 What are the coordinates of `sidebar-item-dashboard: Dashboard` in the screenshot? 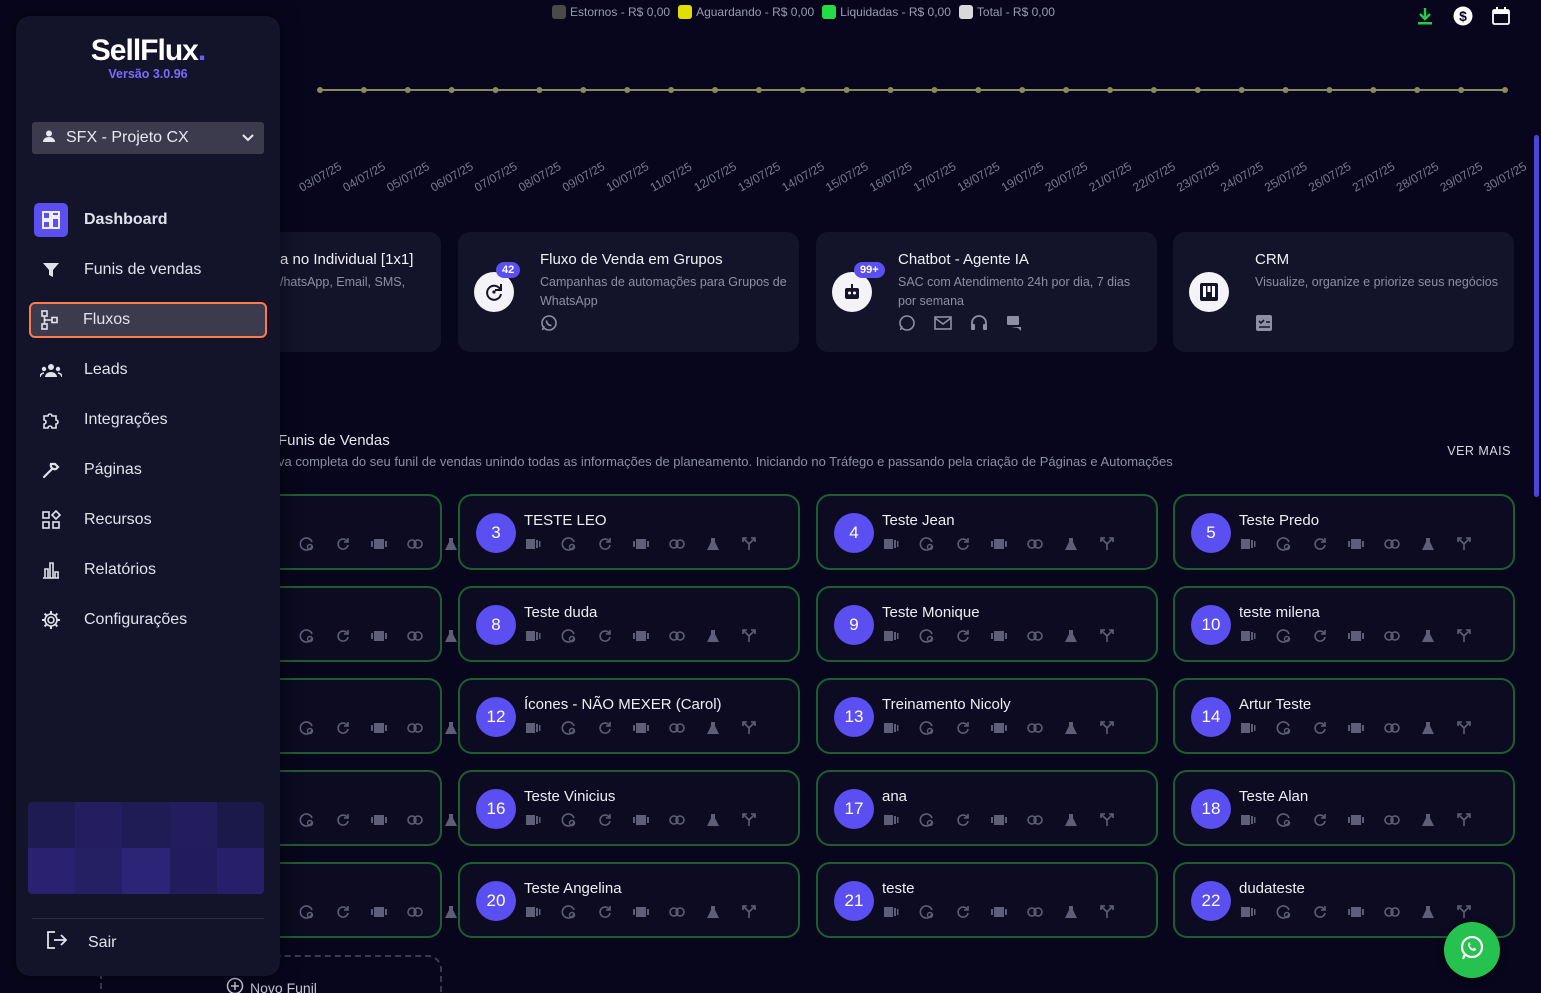 It's located at (148, 220).